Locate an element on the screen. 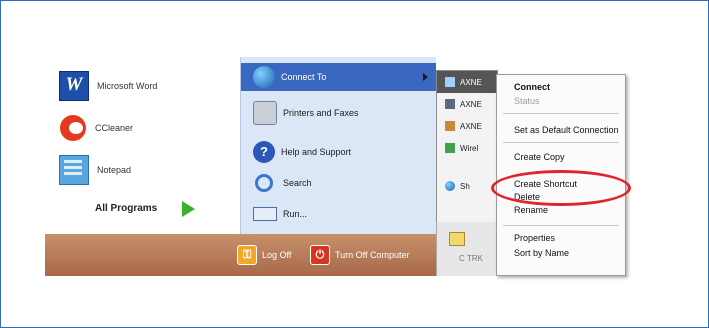 The height and width of the screenshot is (328, 709). dialup-icon is located at coordinates (450, 126).